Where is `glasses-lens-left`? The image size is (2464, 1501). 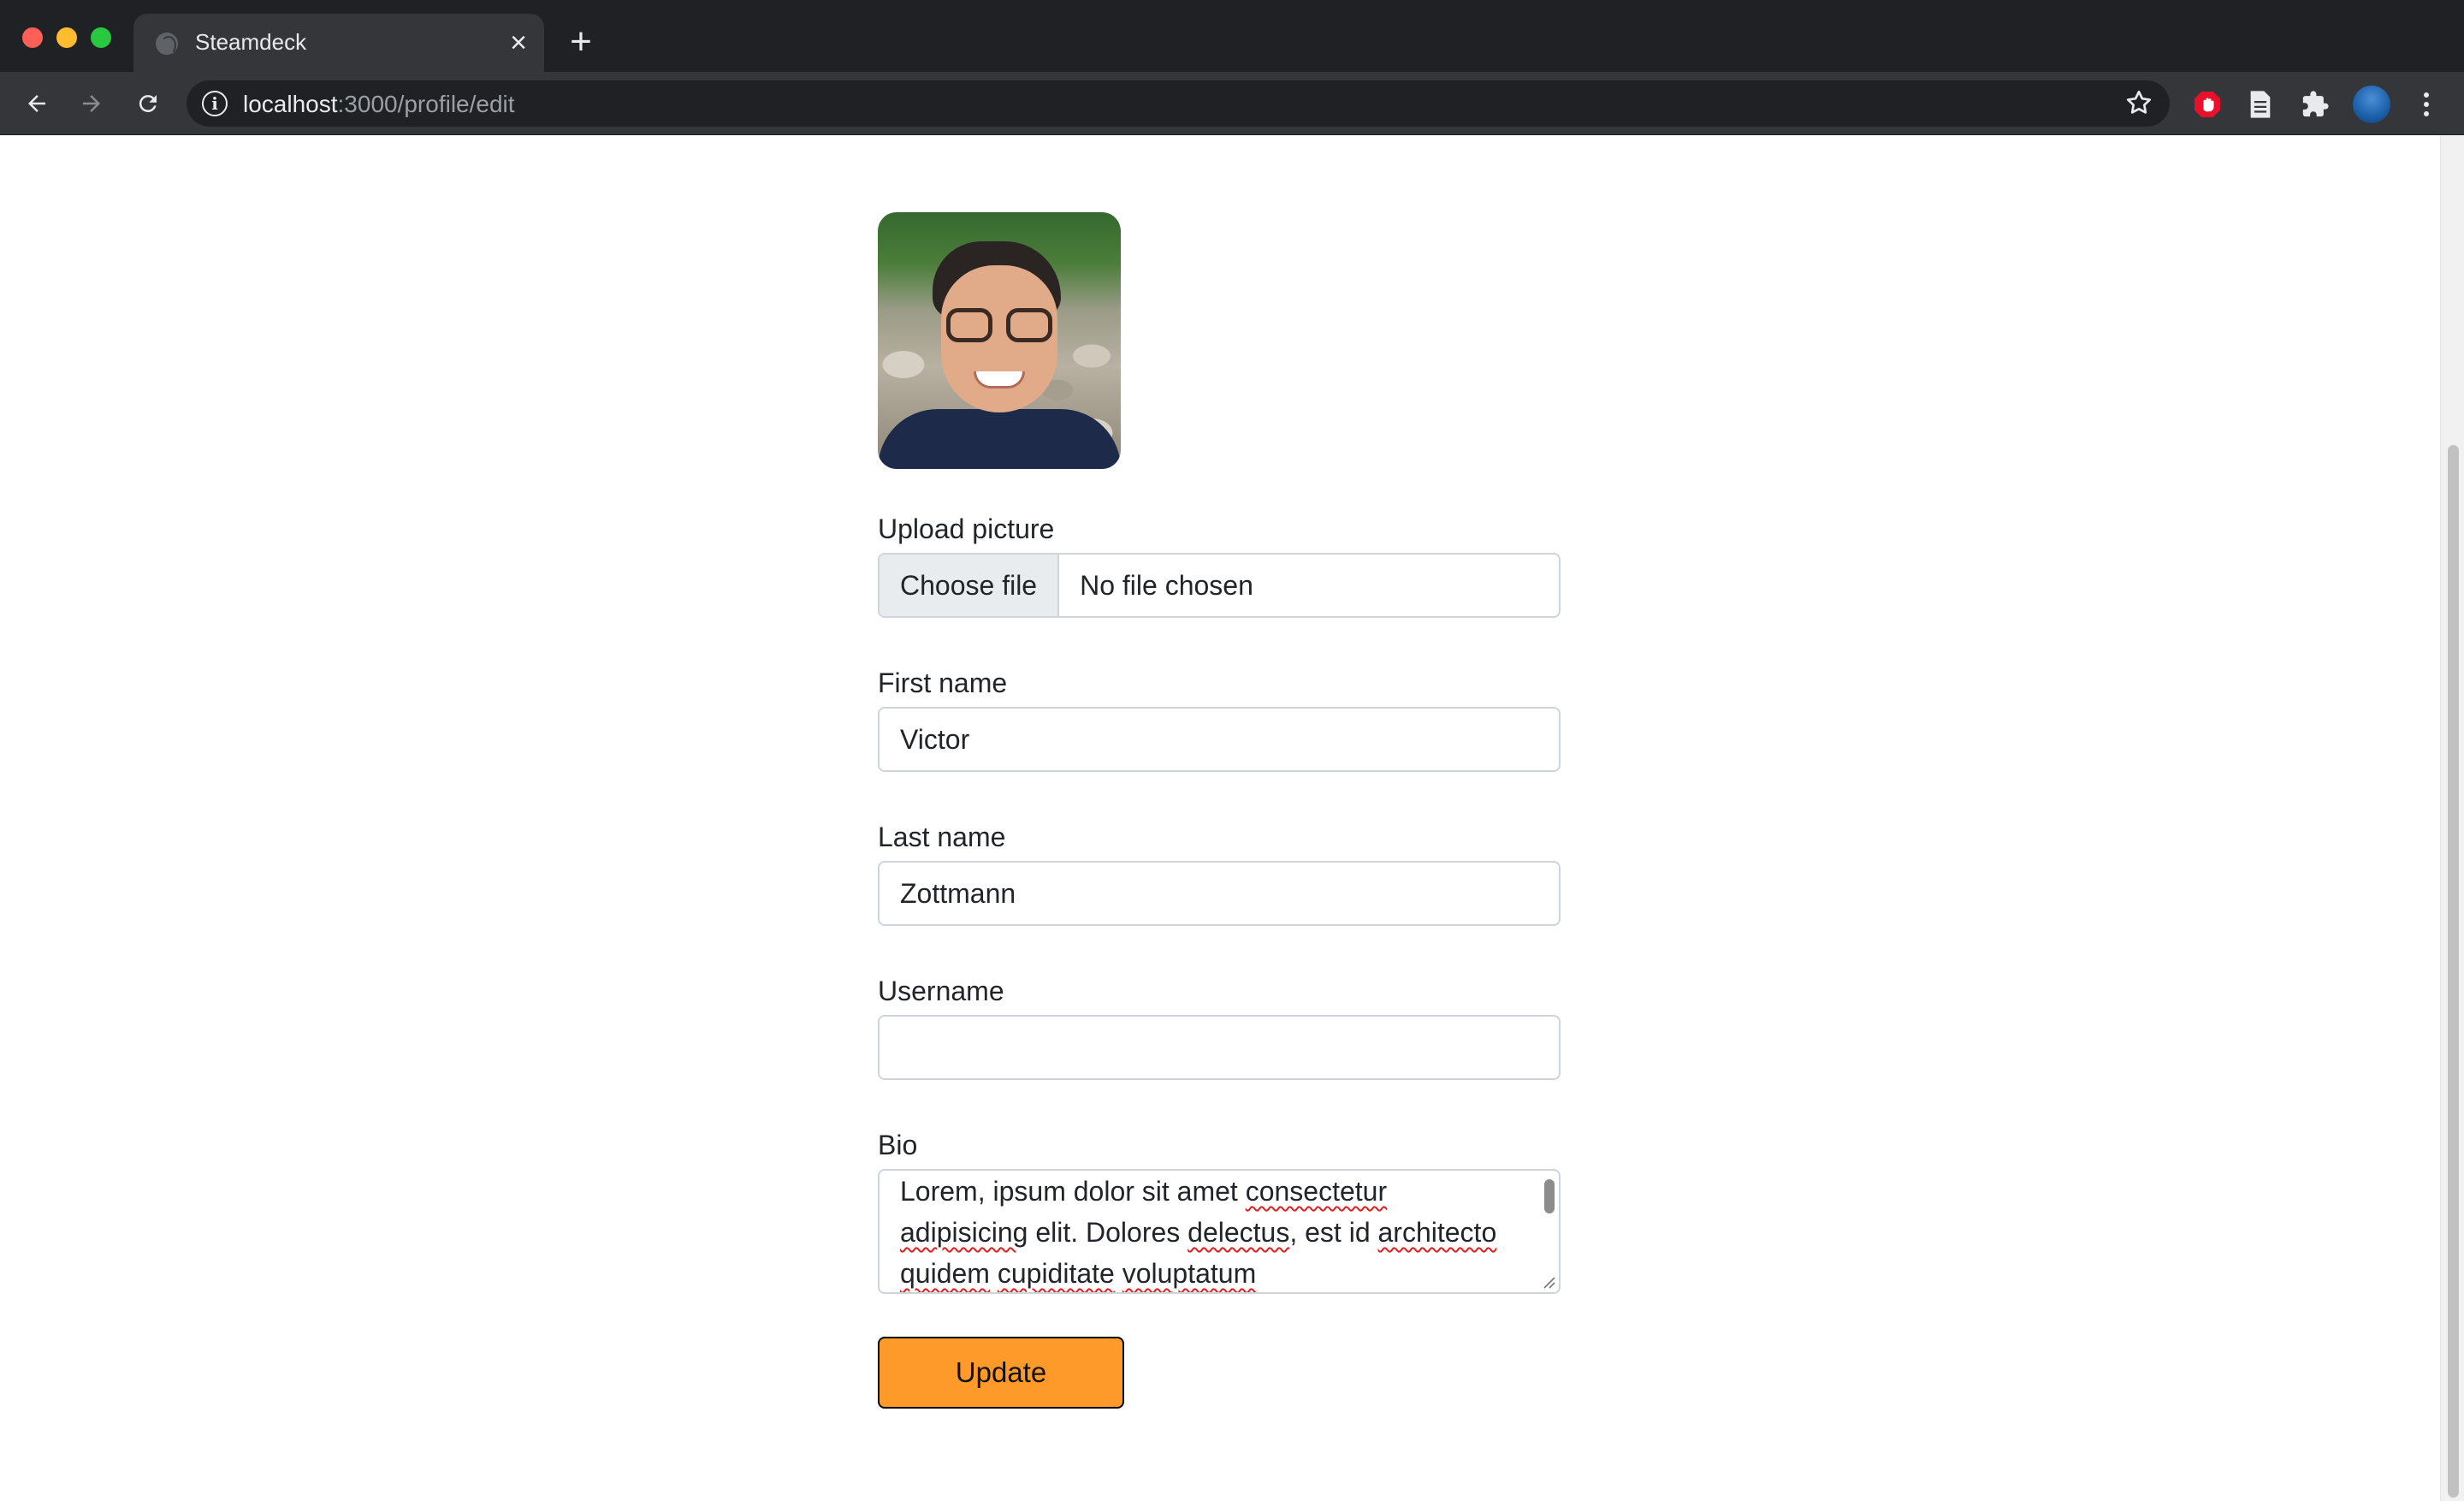
glasses-lens-left is located at coordinates (969, 325).